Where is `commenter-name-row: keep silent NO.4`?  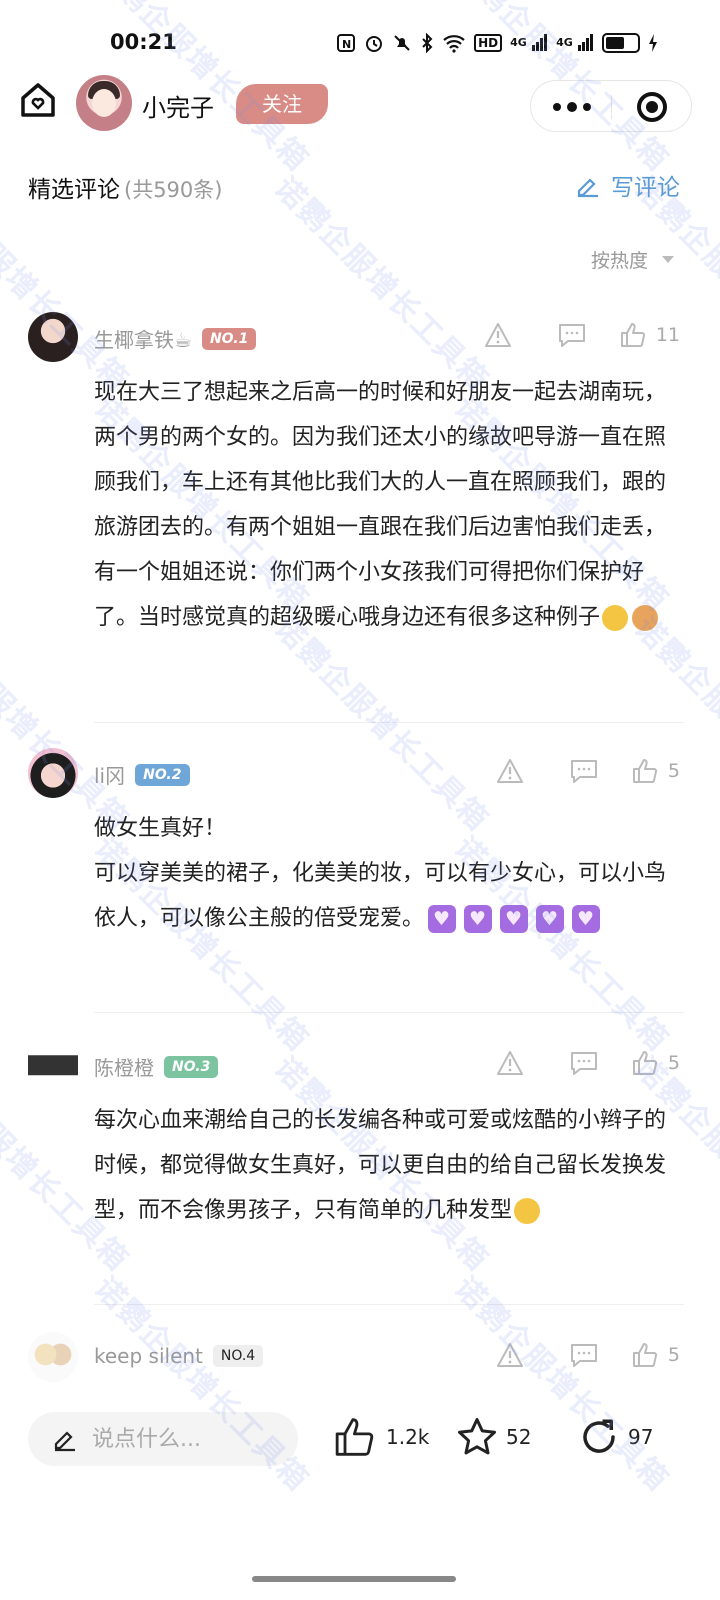 commenter-name-row: keep silent NO.4 is located at coordinates (179, 1356).